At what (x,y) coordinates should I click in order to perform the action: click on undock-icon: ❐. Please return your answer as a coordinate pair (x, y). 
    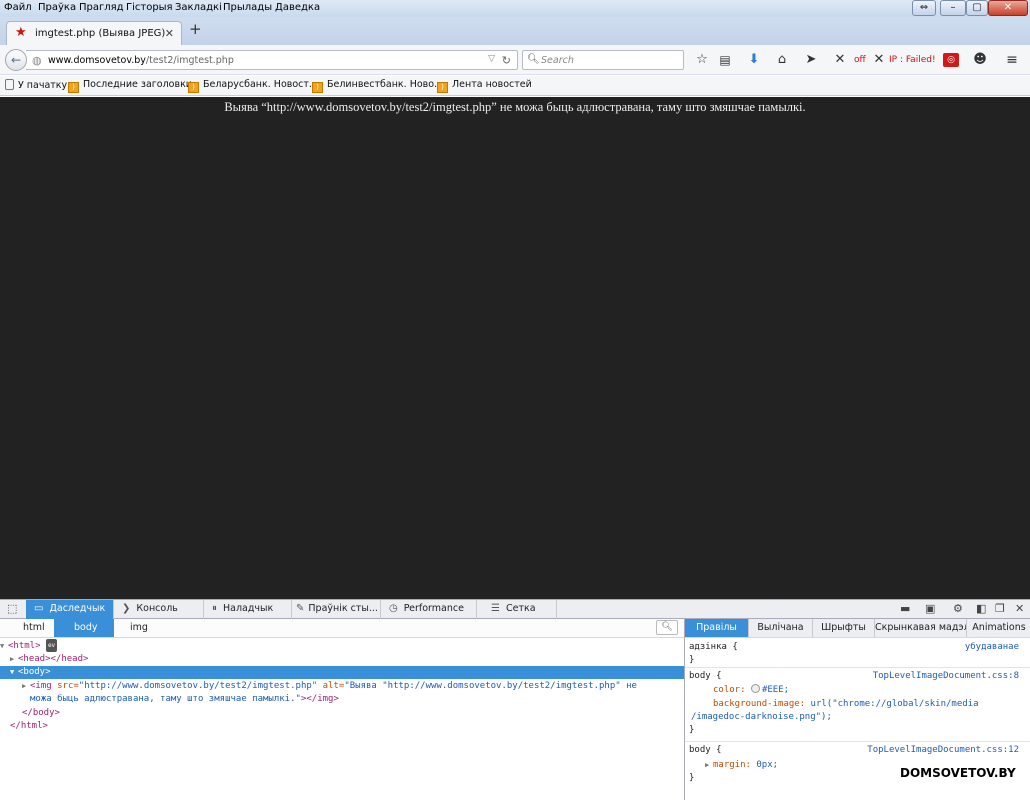
    Looking at the image, I should click on (1000, 608).